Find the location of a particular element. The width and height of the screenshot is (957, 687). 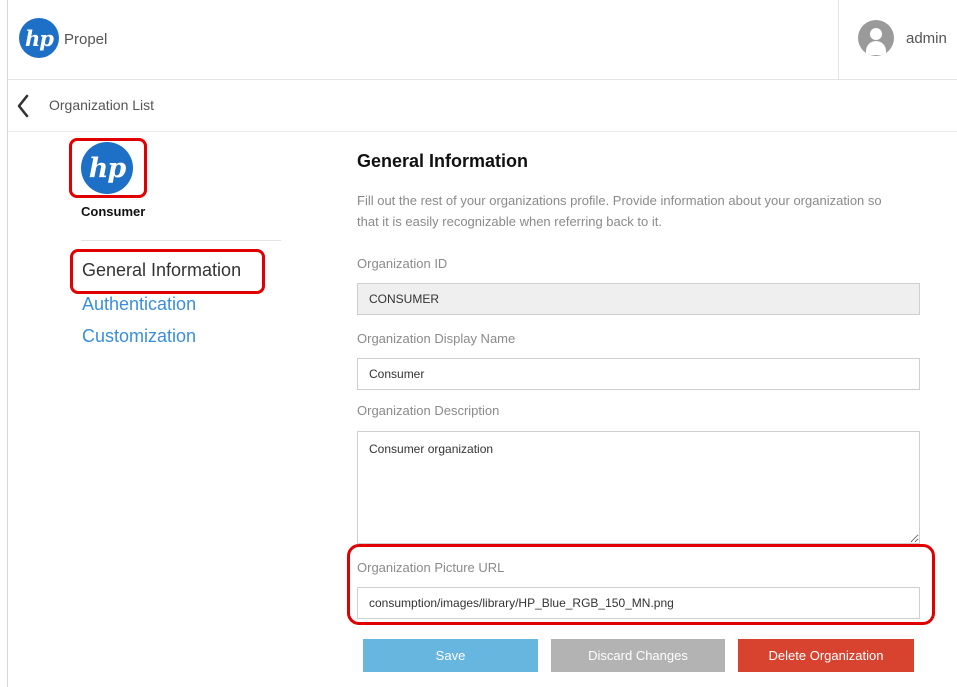

user-avatar-icon is located at coordinates (876, 38).